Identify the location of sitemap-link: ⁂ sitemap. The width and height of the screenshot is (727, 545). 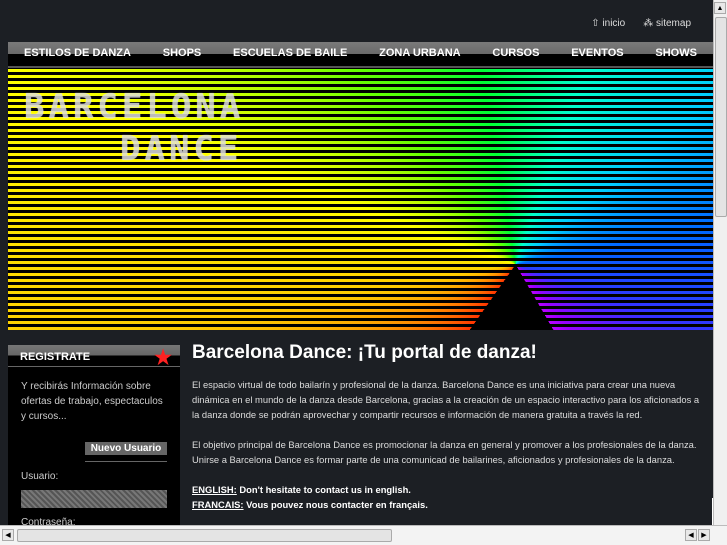
(667, 23).